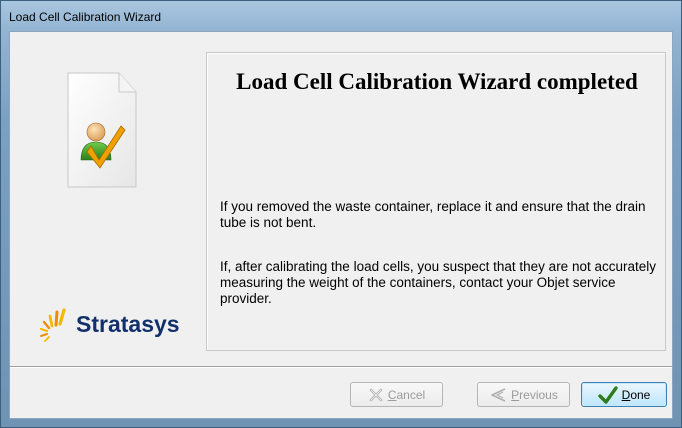  I want to click on checkmark-icon, so click(607, 394).